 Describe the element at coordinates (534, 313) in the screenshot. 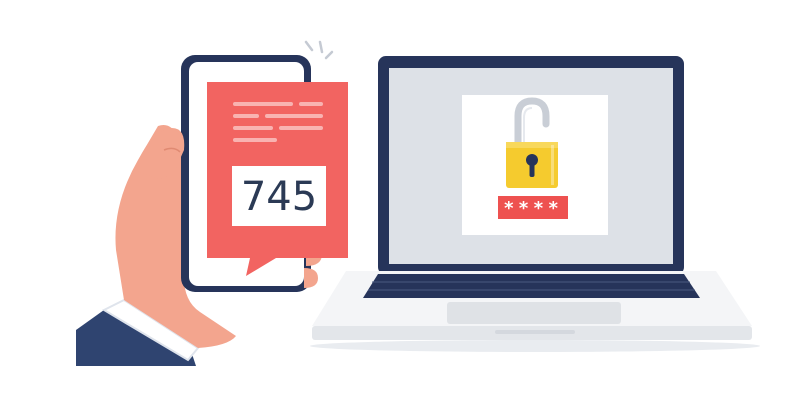

I see `touchpad` at that location.